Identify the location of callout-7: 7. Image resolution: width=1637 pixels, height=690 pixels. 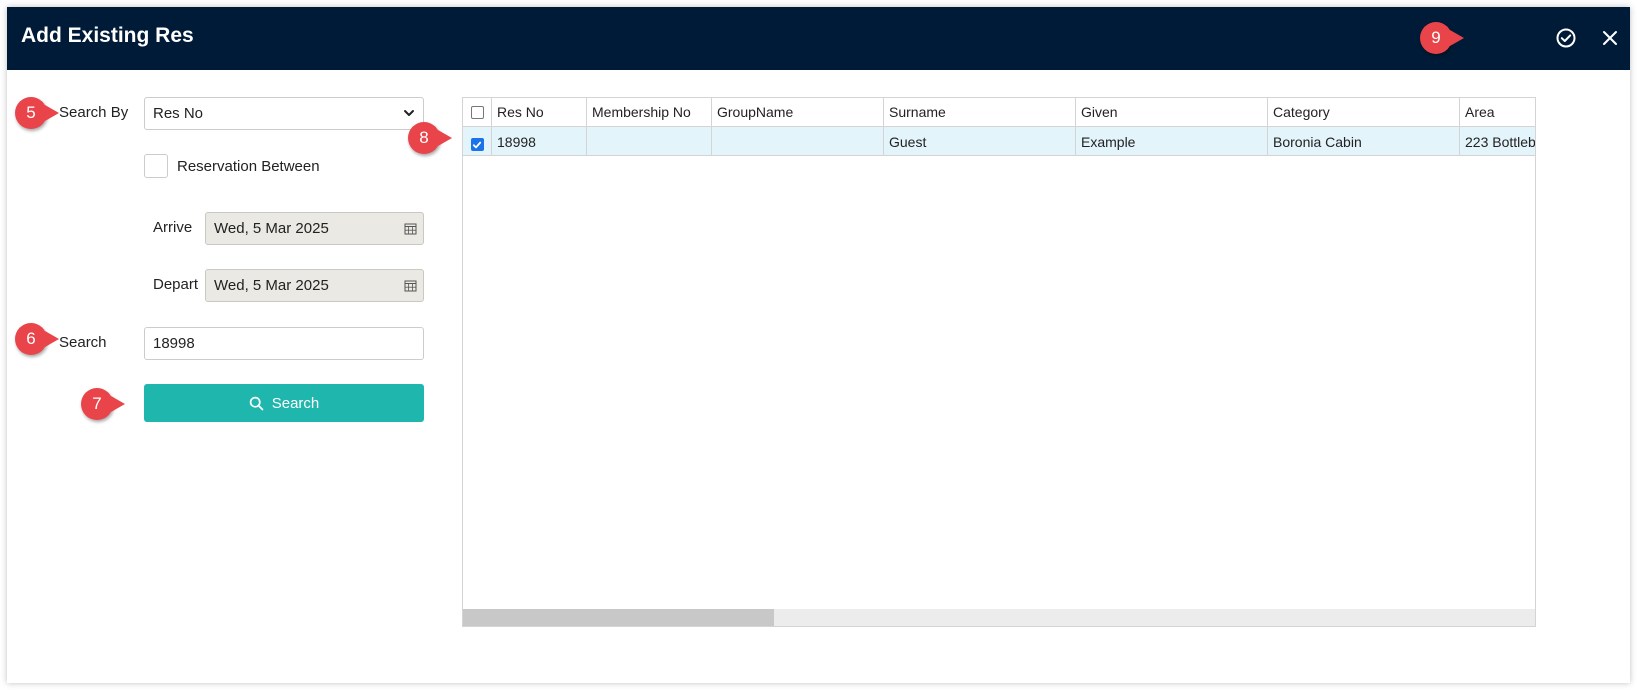
(103, 404).